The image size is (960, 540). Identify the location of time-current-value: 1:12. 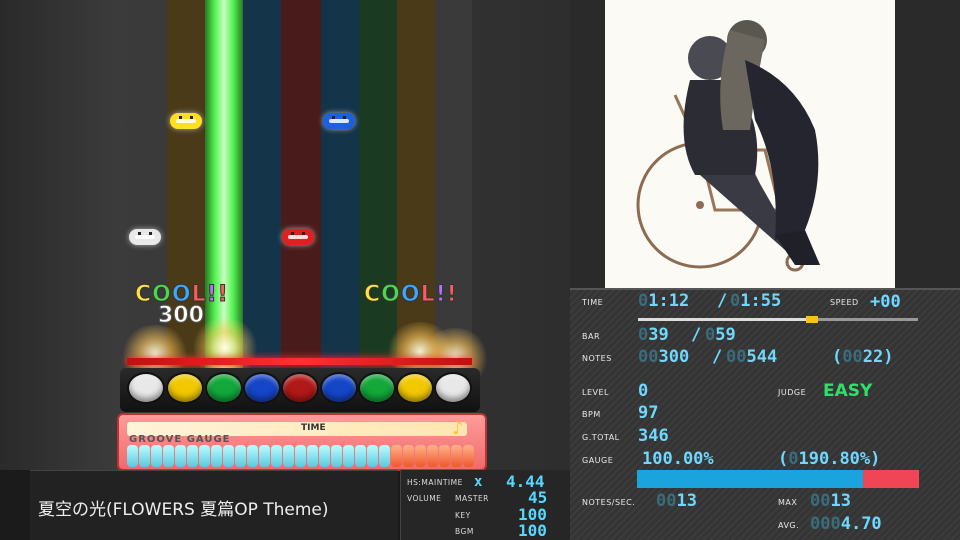
(669, 301).